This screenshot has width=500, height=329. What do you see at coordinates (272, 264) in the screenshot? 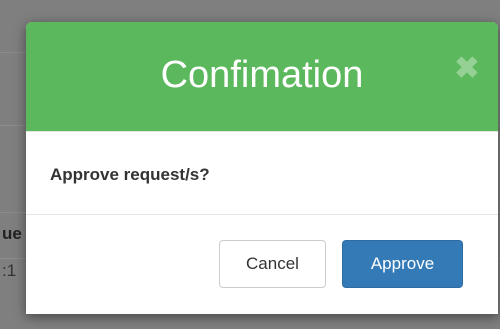
I see `cancel-button: Cancel` at bounding box center [272, 264].